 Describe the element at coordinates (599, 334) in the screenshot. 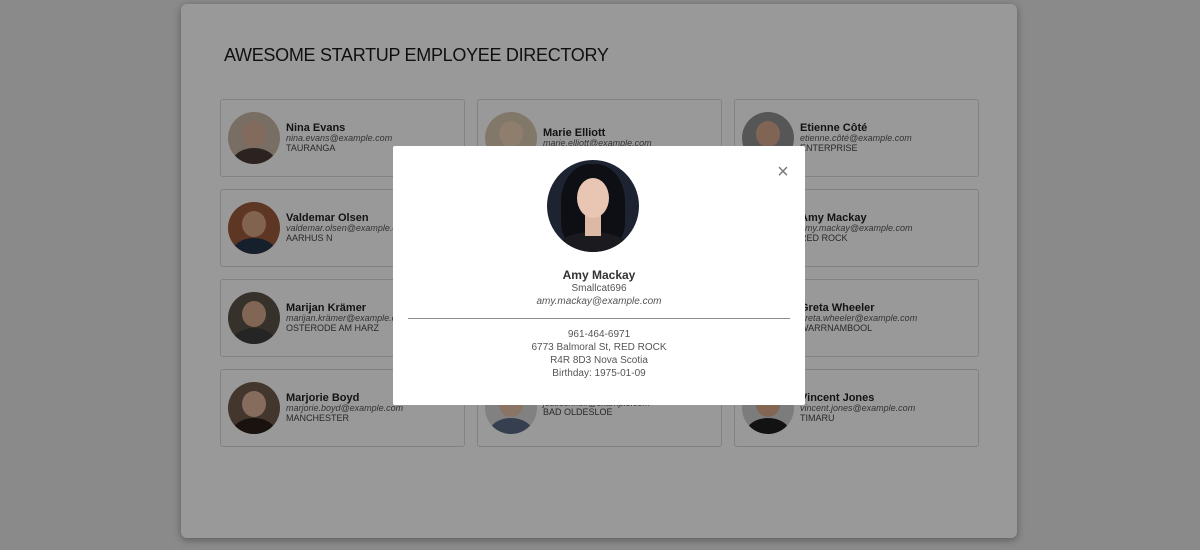

I see `modal-phone: 961-464-6971` at that location.